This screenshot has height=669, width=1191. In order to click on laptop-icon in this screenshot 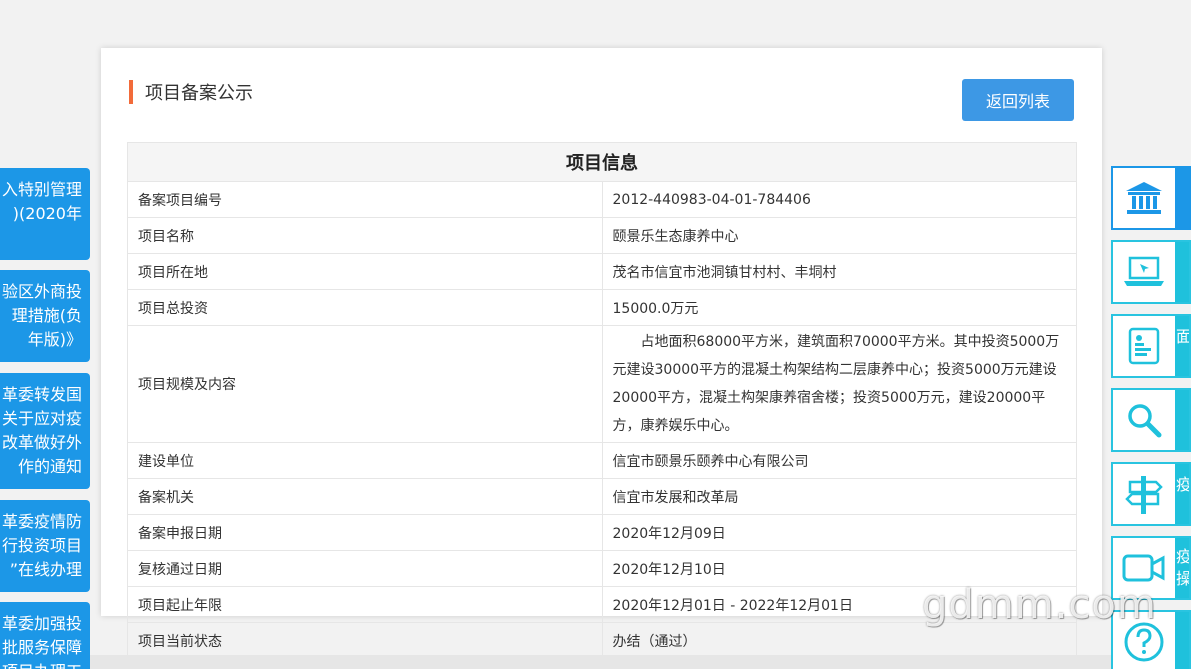, I will do `click(1144, 272)`.